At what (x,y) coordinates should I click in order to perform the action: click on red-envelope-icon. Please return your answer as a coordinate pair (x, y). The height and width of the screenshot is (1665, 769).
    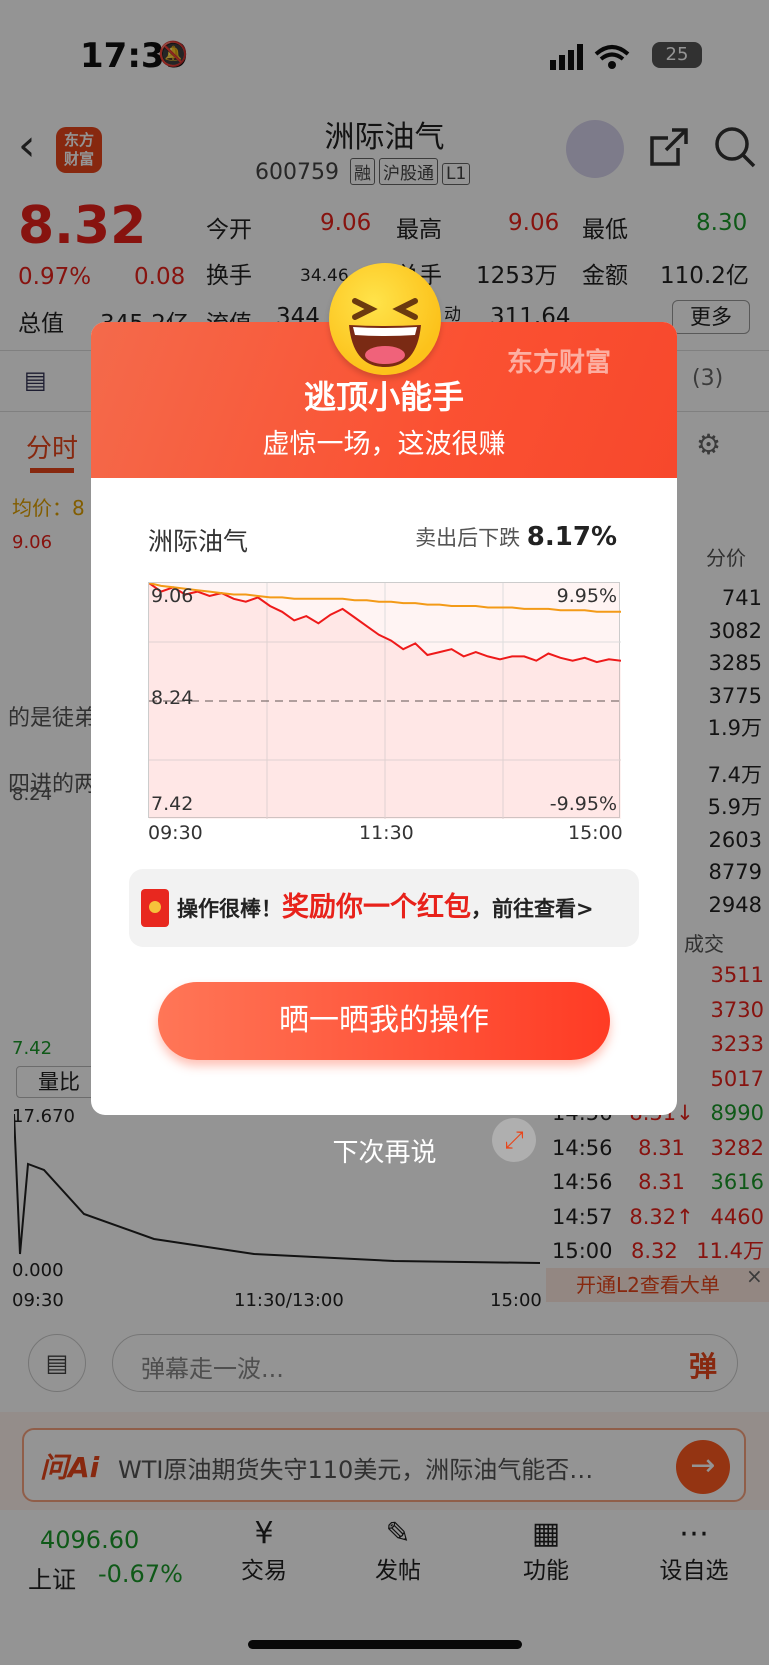
    Looking at the image, I should click on (155, 908).